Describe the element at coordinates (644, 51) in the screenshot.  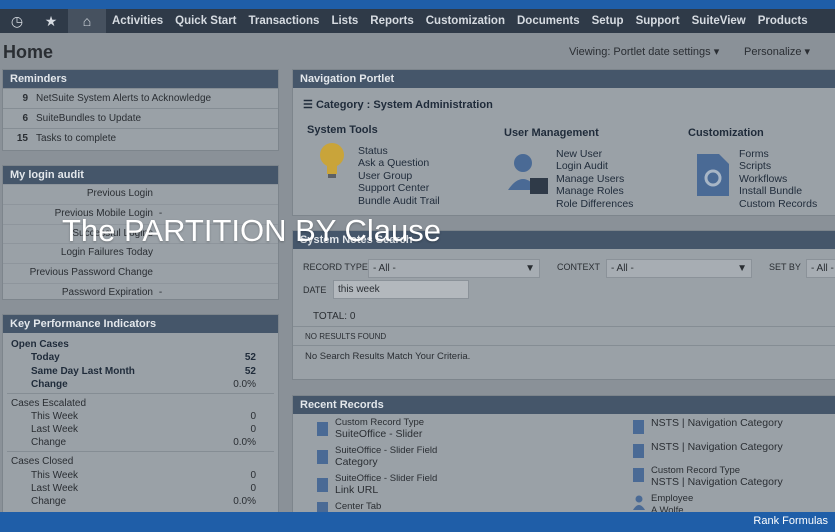
I see `viewing-dropdown: Viewing: Portlet date settings ▾` at that location.